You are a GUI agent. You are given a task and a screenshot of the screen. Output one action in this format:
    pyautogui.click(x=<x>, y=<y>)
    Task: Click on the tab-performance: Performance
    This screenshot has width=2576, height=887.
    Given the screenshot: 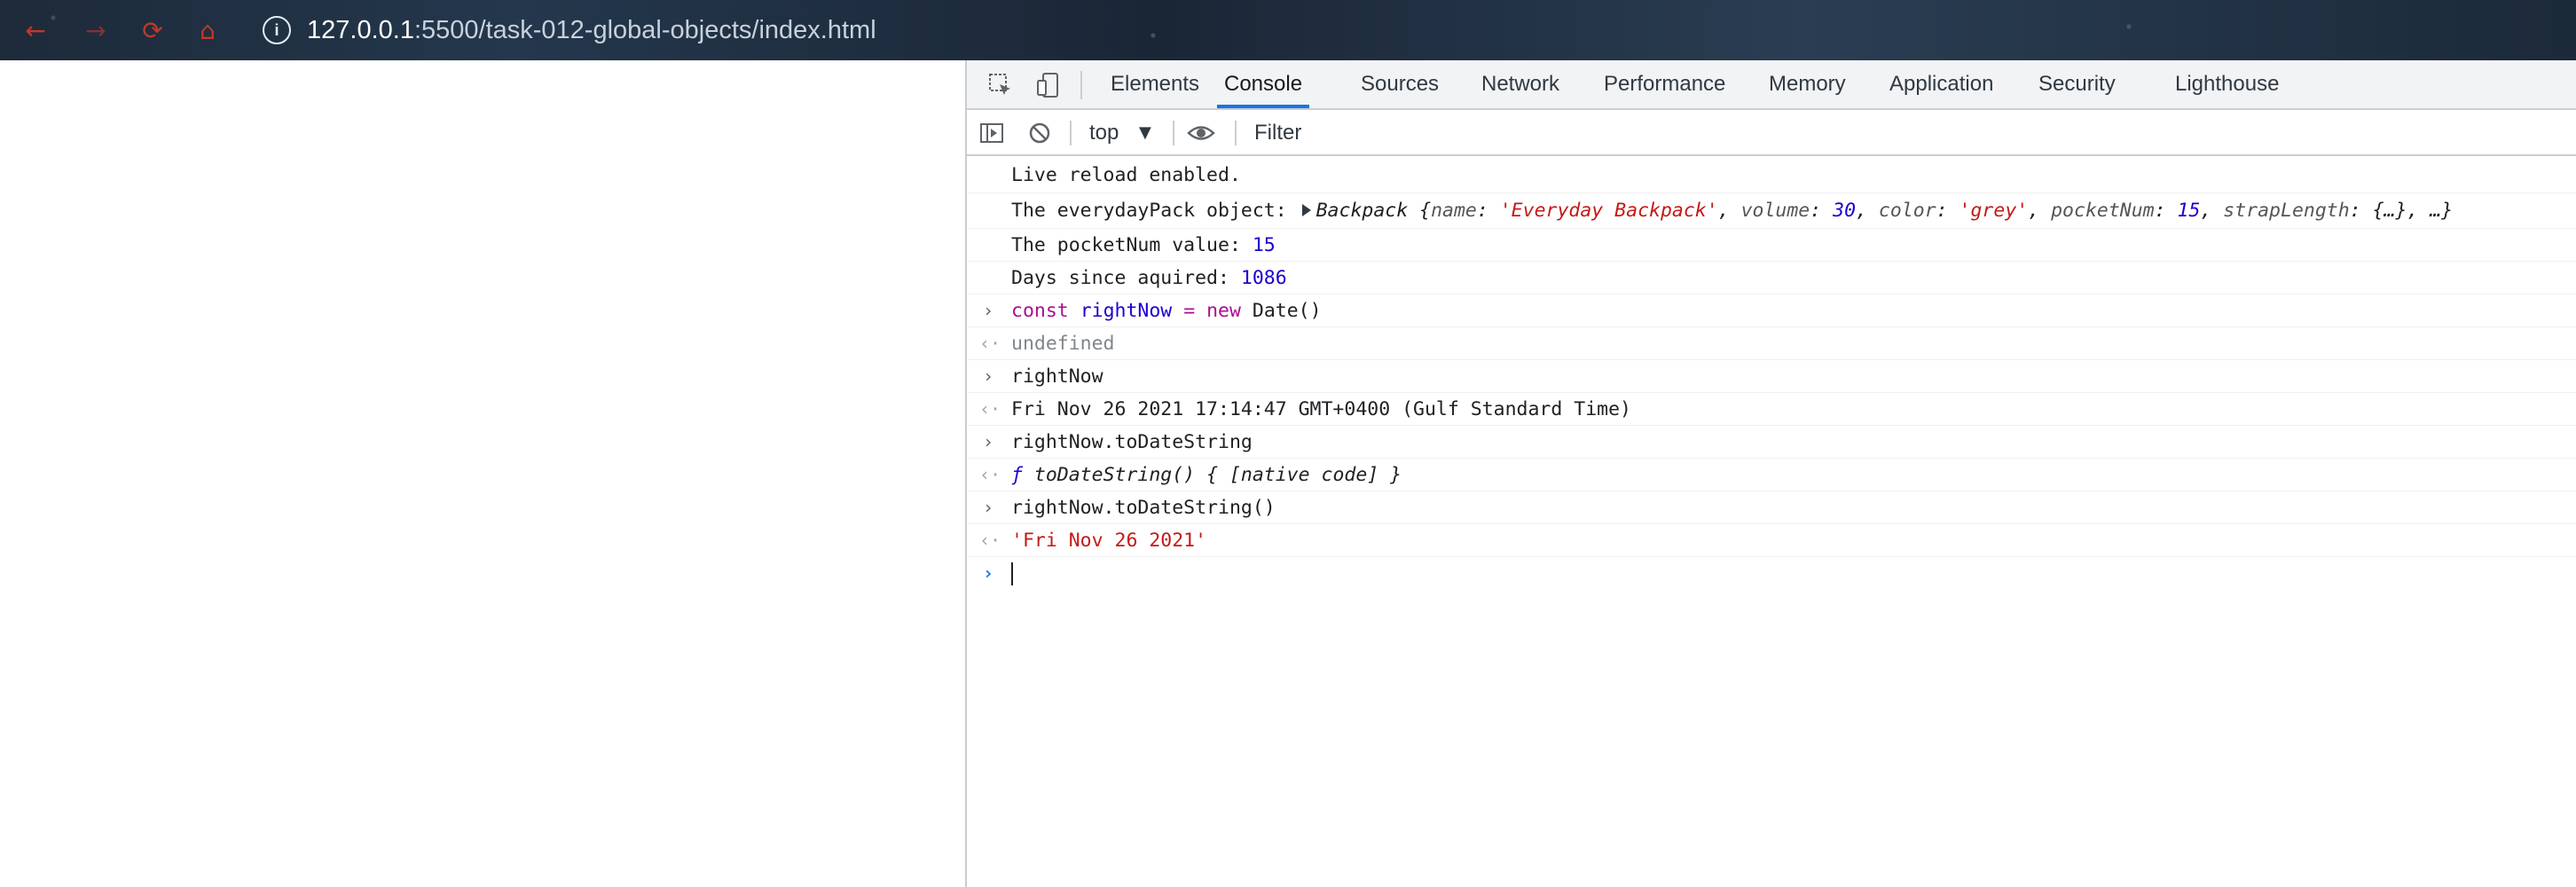 What is the action you would take?
    pyautogui.click(x=1664, y=84)
    